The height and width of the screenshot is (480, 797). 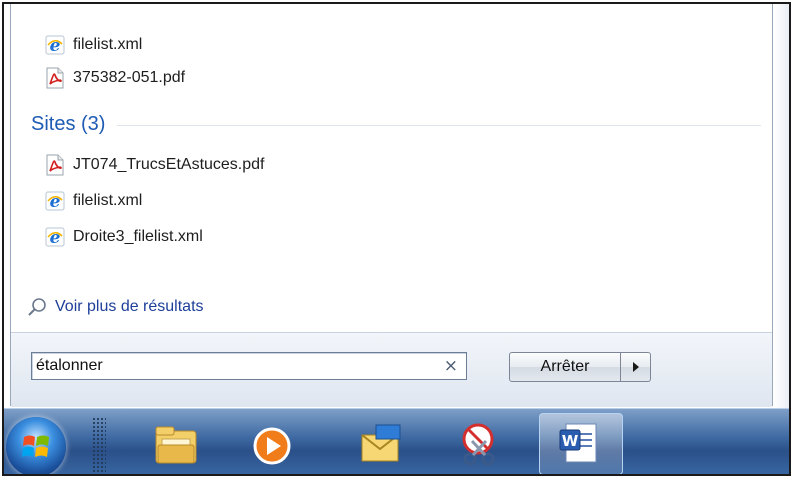 What do you see at coordinates (570, 441) in the screenshot?
I see `svg-text: W` at bounding box center [570, 441].